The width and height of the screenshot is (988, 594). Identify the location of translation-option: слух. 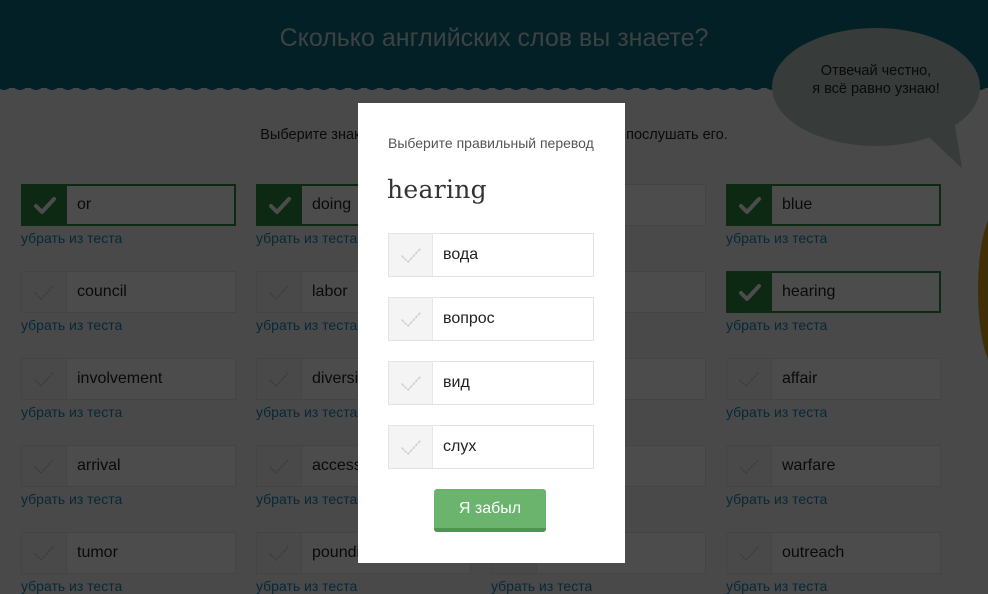
(491, 447).